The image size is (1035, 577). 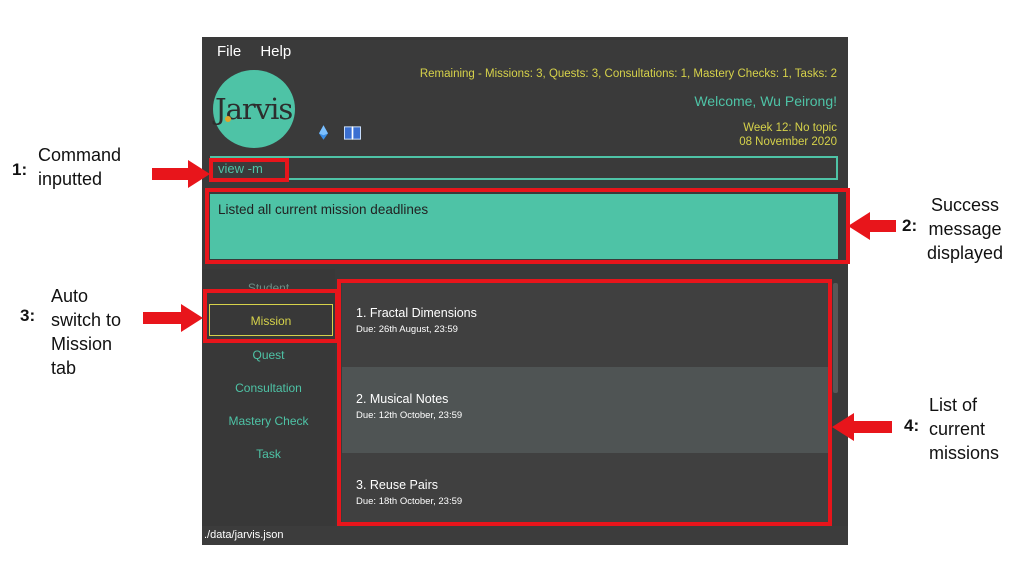 I want to click on menu-help: Help, so click(x=275, y=51).